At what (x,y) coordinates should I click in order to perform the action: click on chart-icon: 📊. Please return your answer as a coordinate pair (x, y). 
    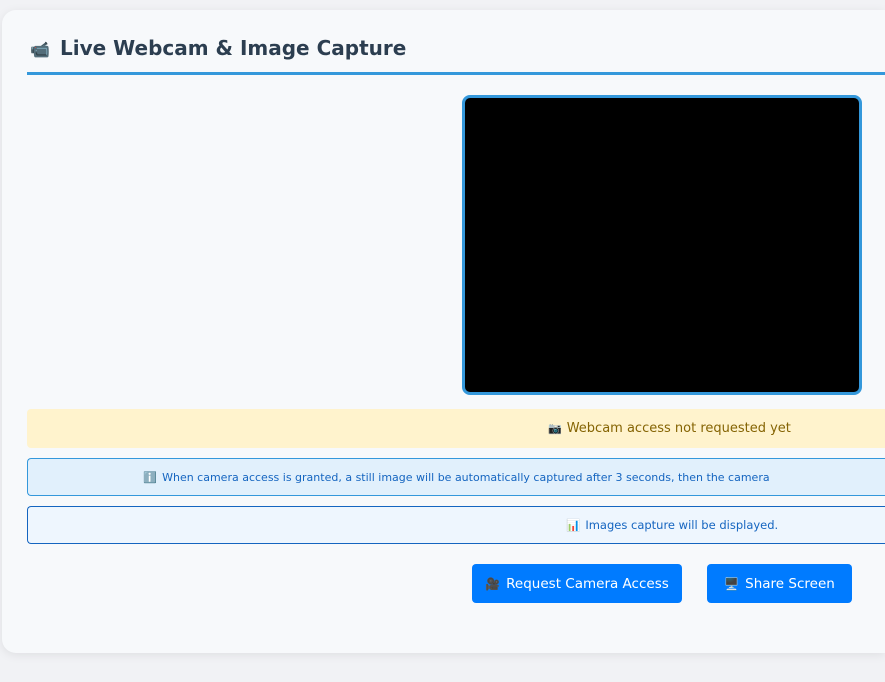
    Looking at the image, I should click on (573, 525).